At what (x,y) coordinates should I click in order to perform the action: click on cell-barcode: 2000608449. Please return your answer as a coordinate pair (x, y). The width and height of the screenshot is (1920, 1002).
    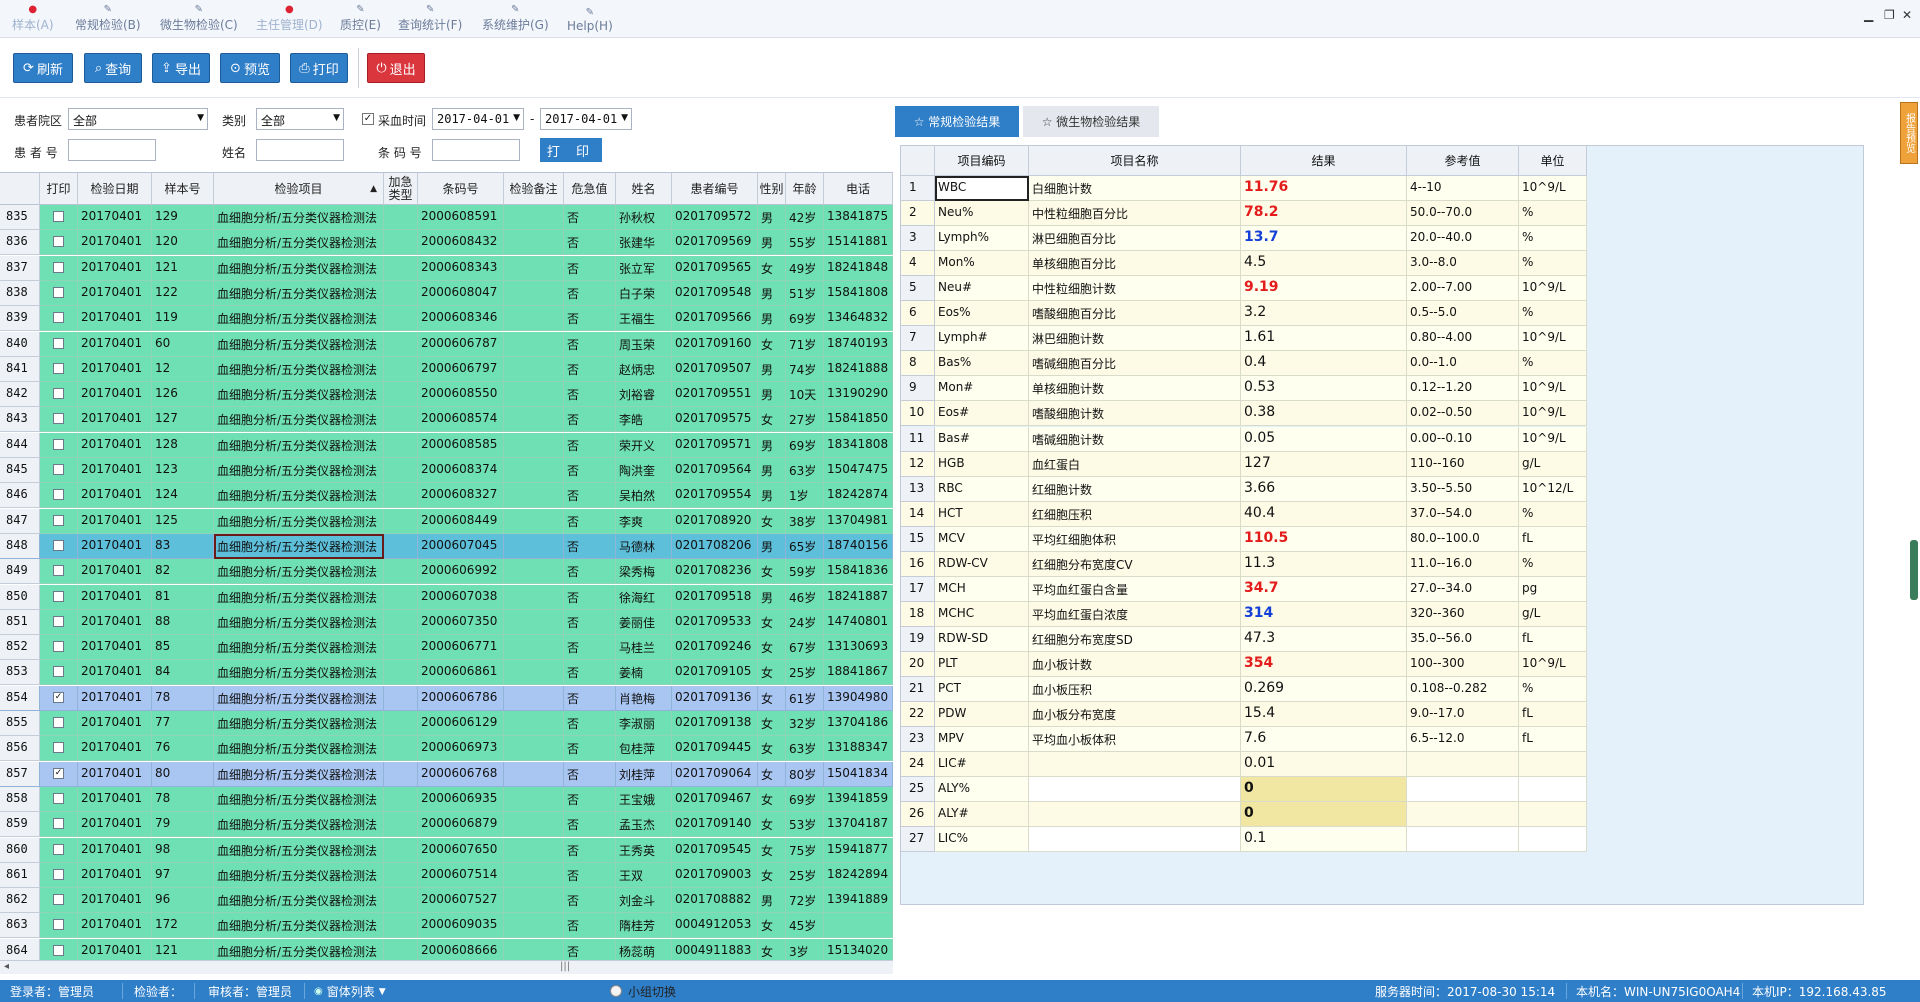
    Looking at the image, I should click on (461, 521).